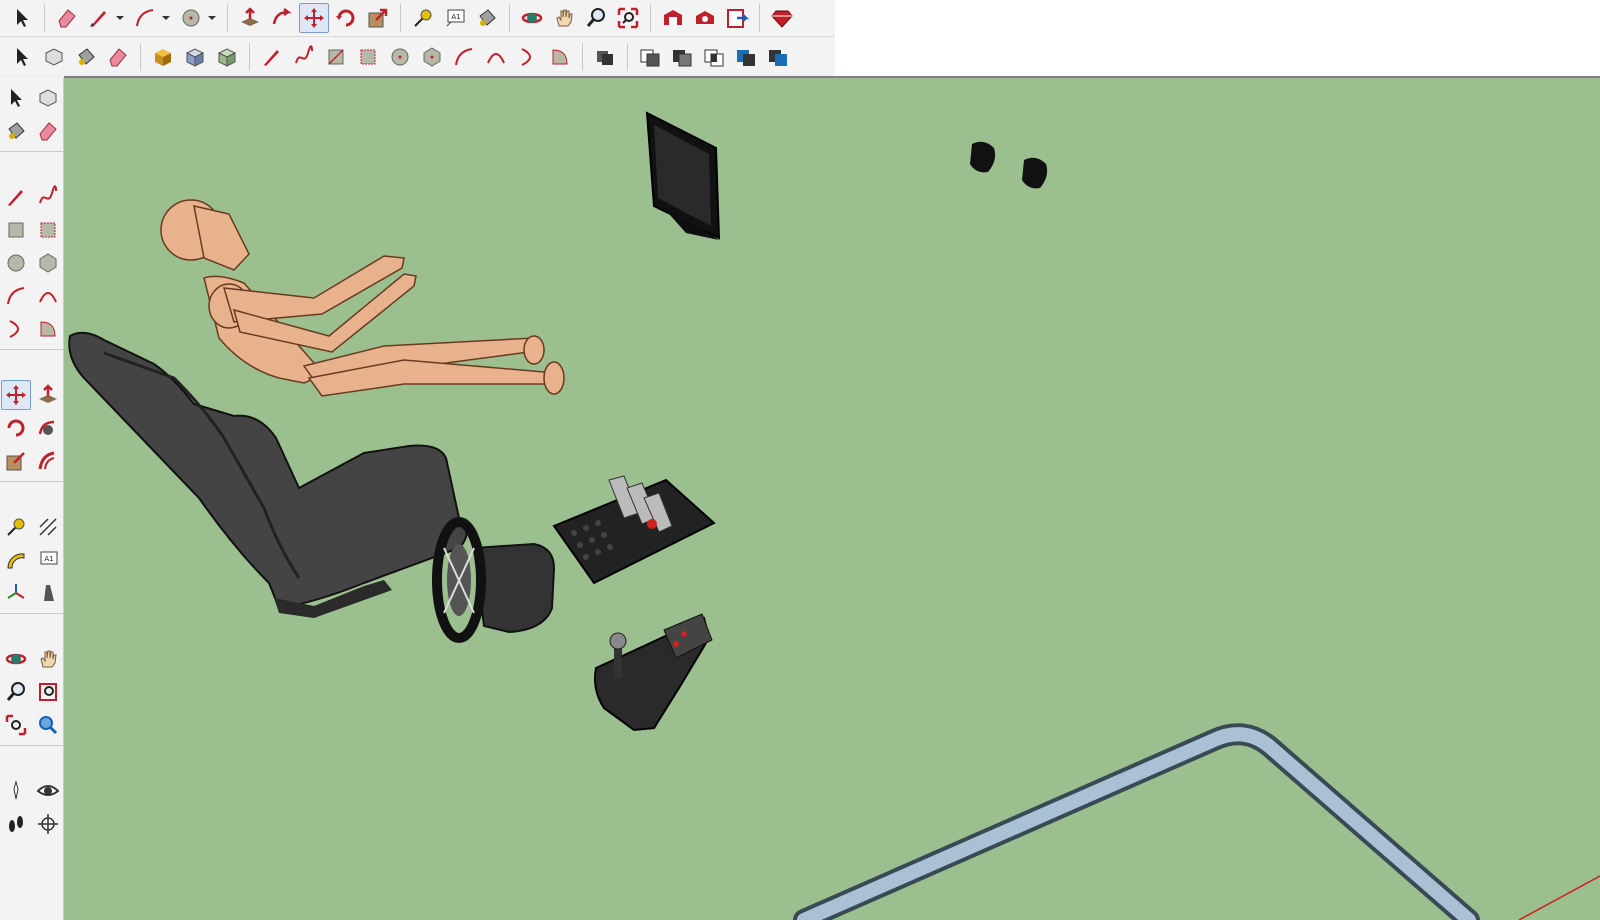 Image resolution: width=1600 pixels, height=920 pixels. Describe the element at coordinates (48, 824) in the screenshot. I see `crosshair-icon` at that location.